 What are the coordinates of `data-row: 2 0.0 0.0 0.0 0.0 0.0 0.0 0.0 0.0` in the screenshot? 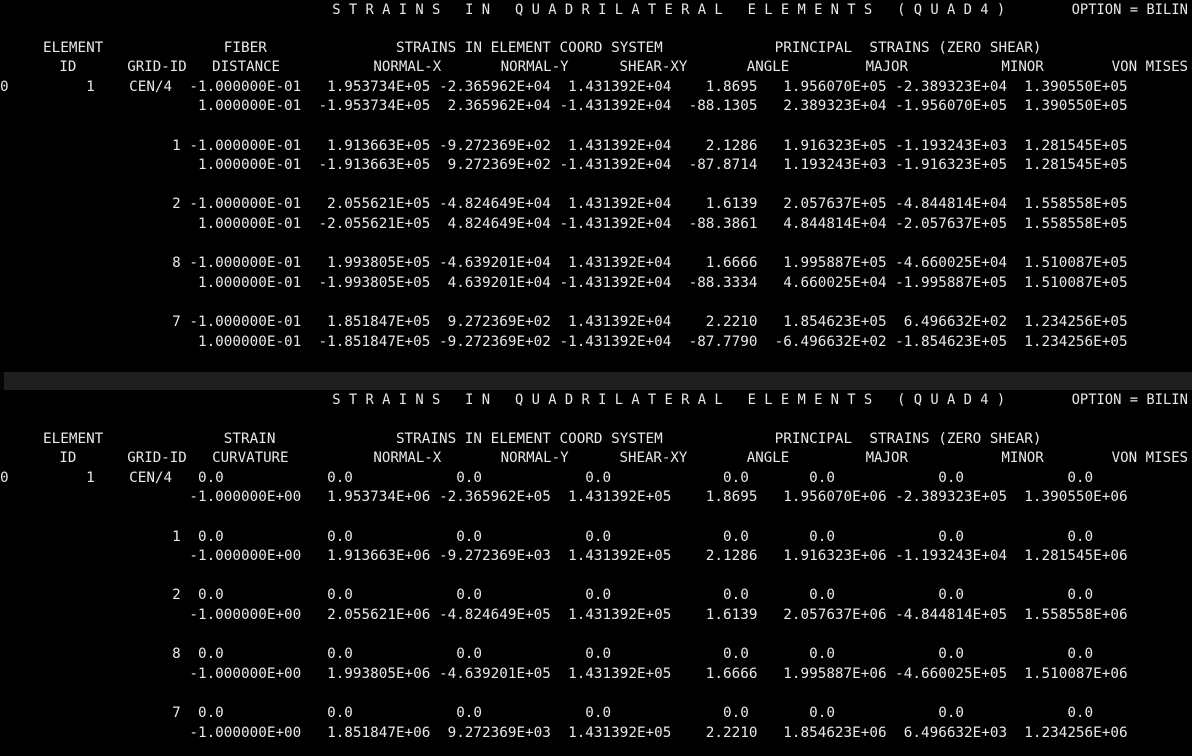 It's located at (547, 595).